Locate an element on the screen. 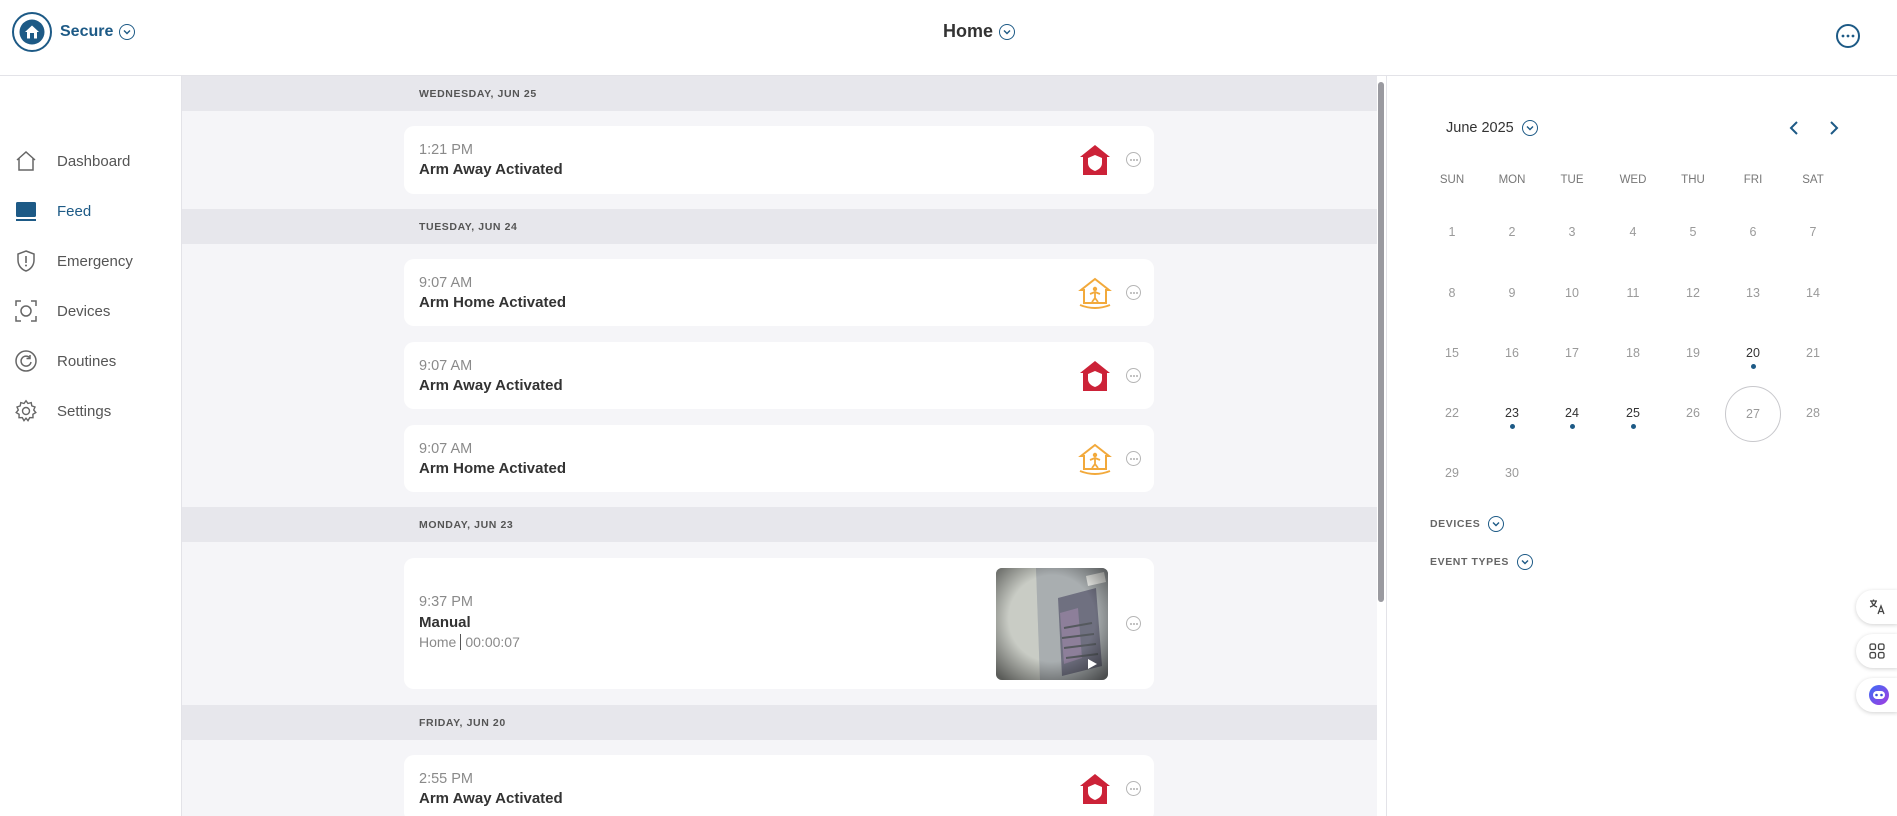 The image size is (1897, 816). calendar-day: 6 is located at coordinates (1753, 233).